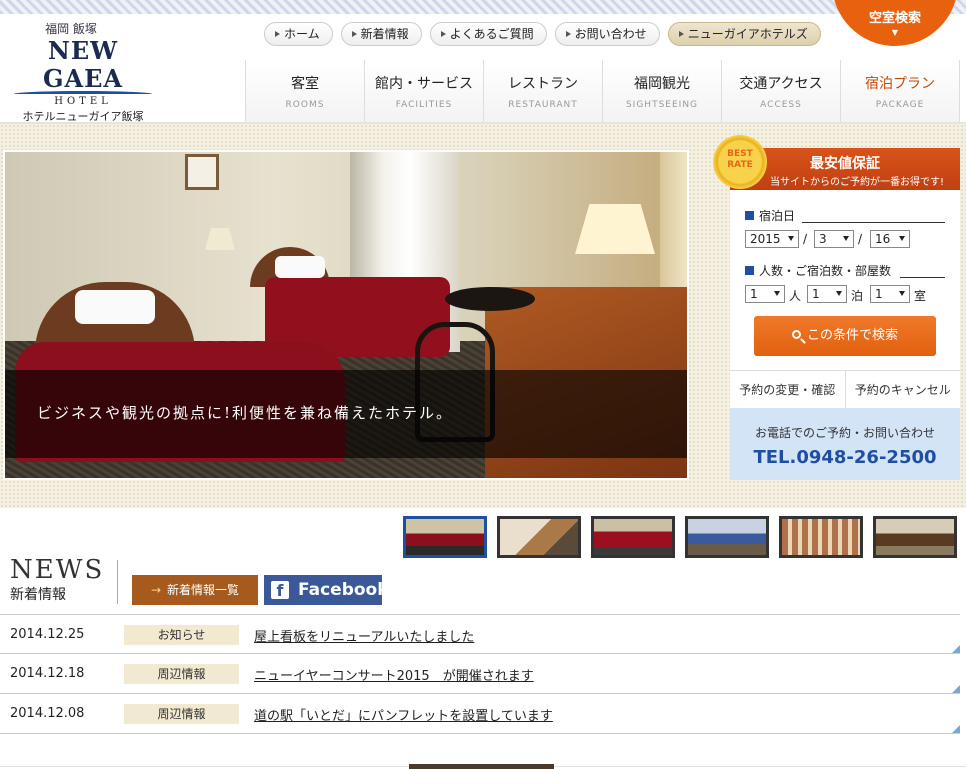  Describe the element at coordinates (662, 105) in the screenshot. I see `main-nav-sublabel: SIGHTSEEING` at that location.